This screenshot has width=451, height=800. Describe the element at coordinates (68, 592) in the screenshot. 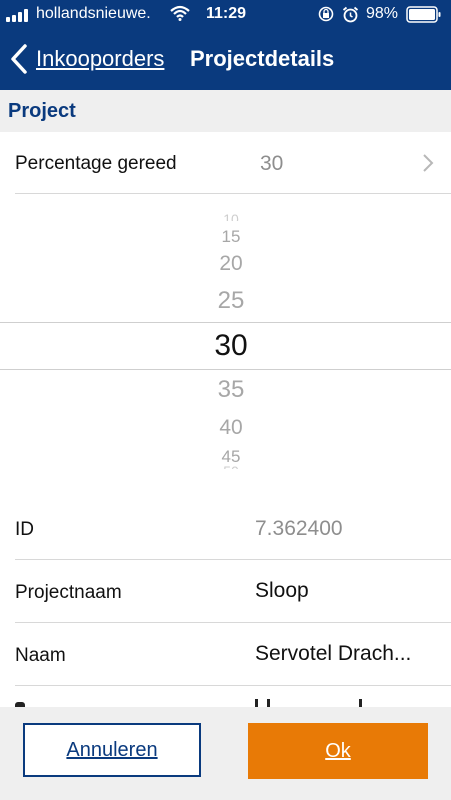

I see `field-label: Projectnaam` at that location.